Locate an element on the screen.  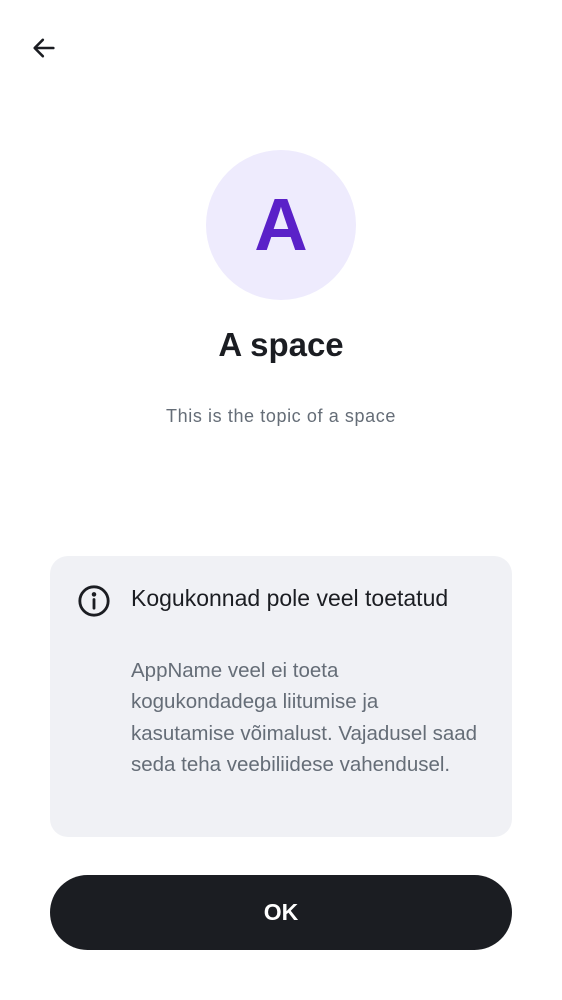
space-avatar: A is located at coordinates (281, 225).